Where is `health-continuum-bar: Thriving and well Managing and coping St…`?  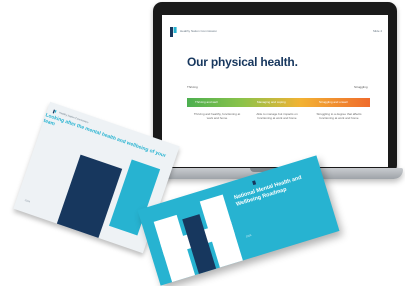
health-continuum-bar: Thriving and well Managing and coping St… is located at coordinates (278, 102).